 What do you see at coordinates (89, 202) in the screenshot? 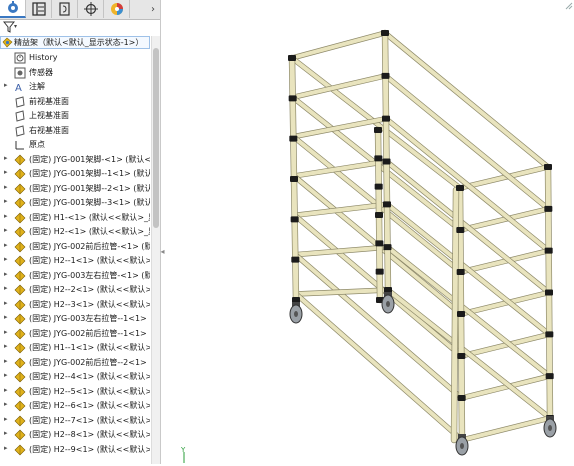
I see `tree-item-label: (固定) JYG-001架脚--3<1> (默认<` at bounding box center [89, 202].